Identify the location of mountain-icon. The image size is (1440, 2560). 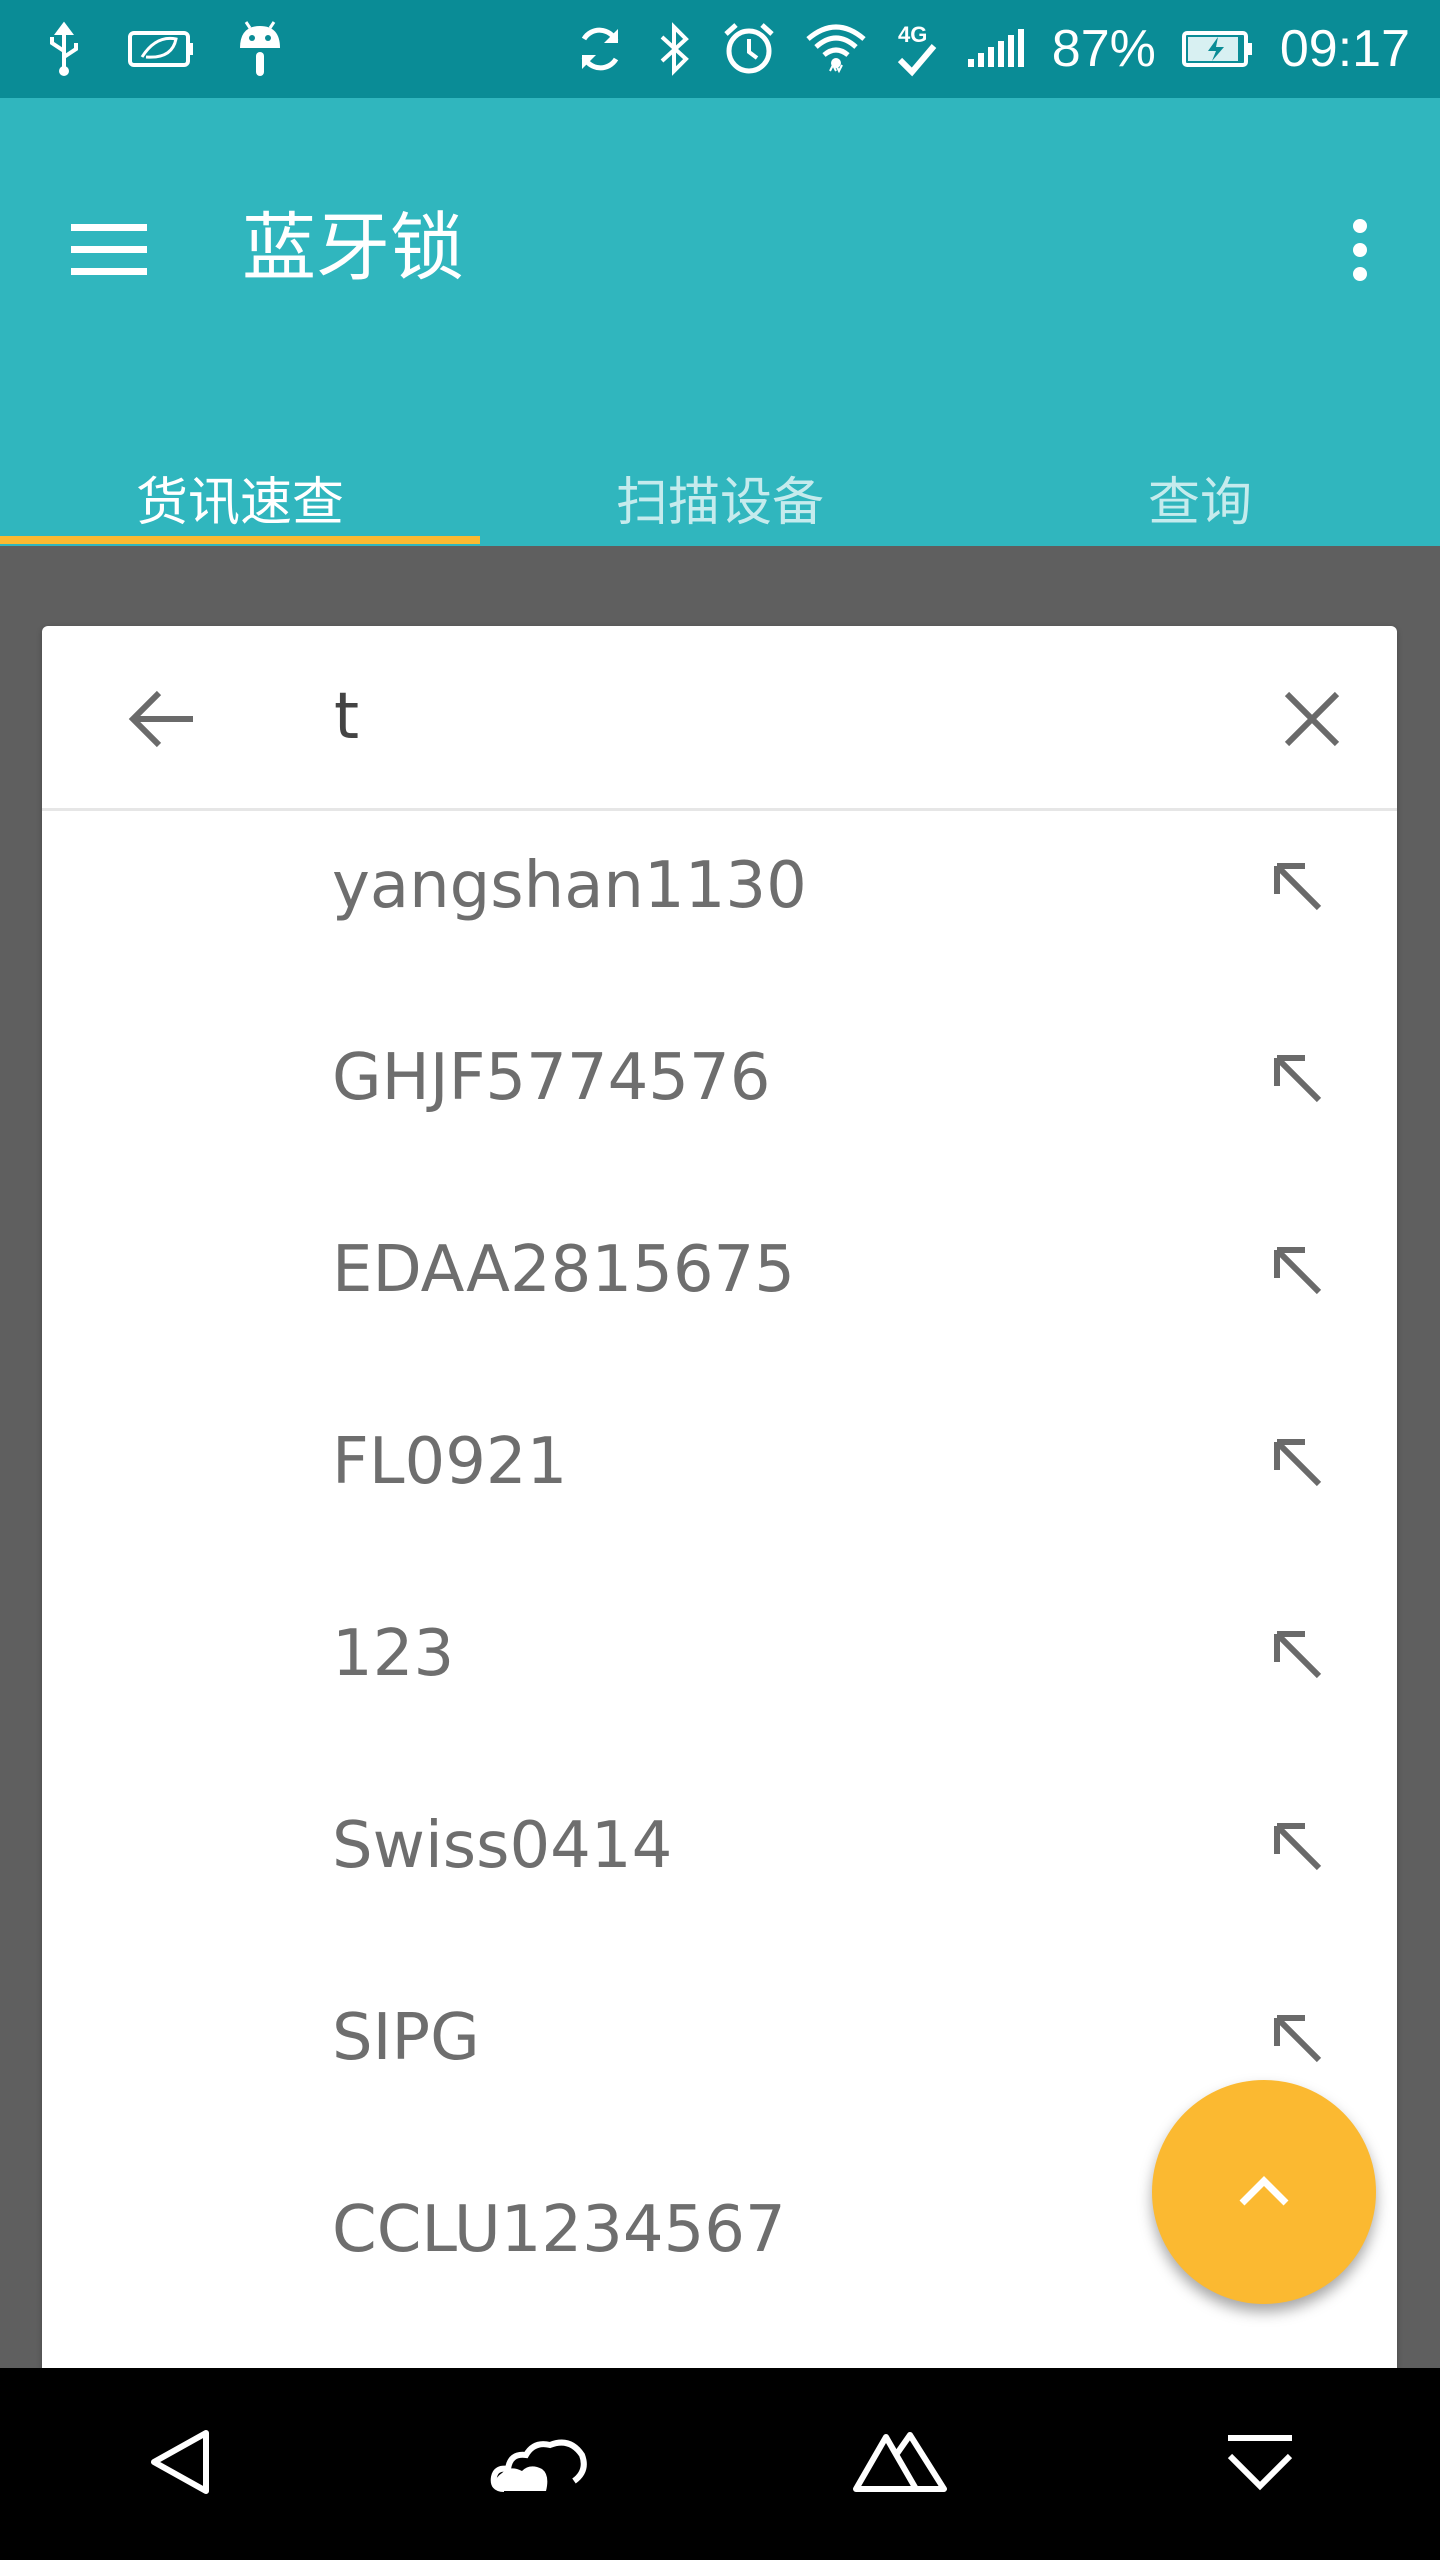
(900, 2464).